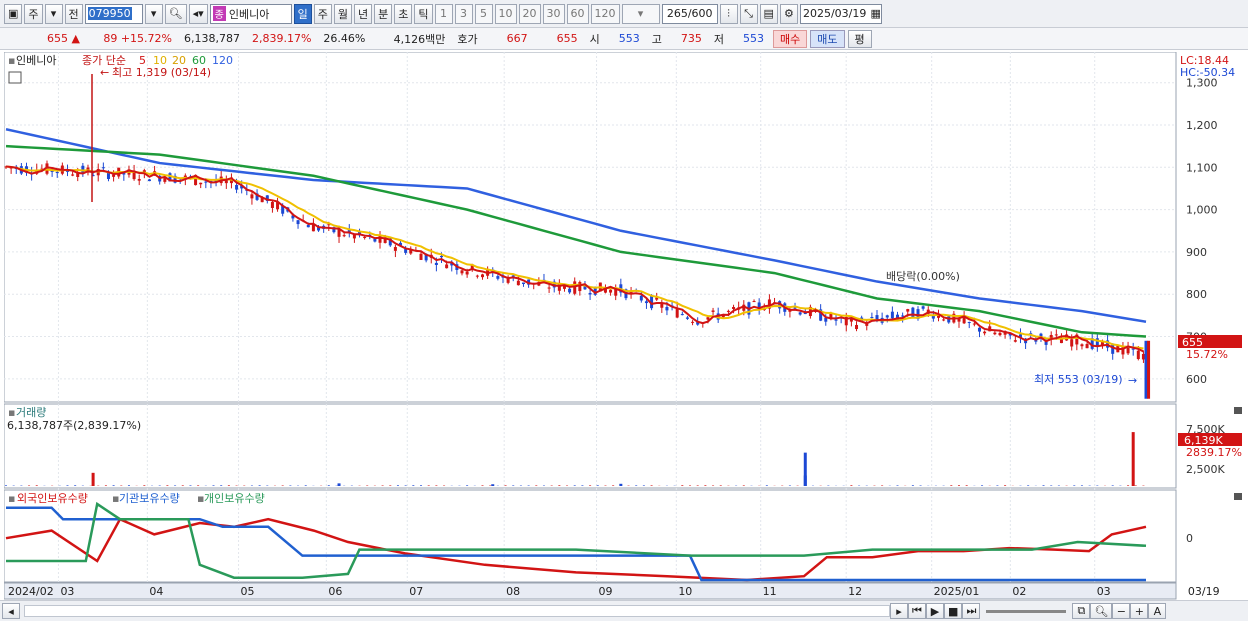  What do you see at coordinates (1207, 354) in the screenshot?
I see `current-rate-label: 15.72%` at bounding box center [1207, 354].